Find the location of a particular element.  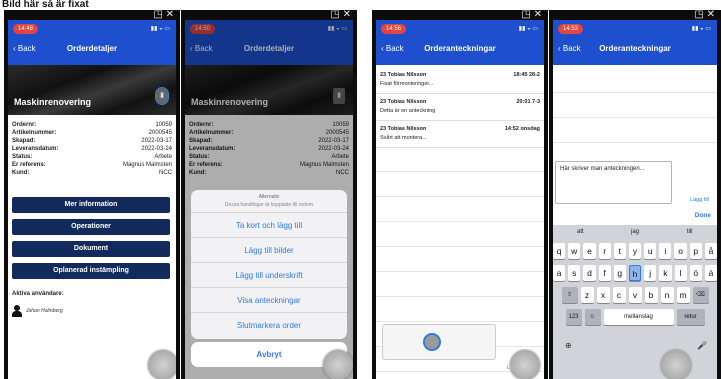

key-h: h is located at coordinates (635, 273).